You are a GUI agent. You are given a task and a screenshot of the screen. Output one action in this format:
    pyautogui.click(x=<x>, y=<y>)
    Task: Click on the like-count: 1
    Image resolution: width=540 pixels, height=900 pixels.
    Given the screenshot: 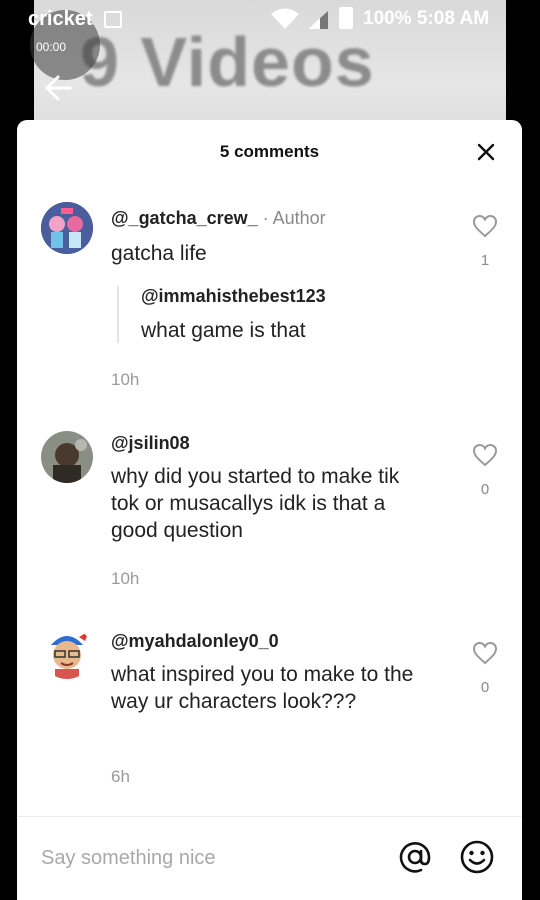 What is the action you would take?
    pyautogui.click(x=485, y=260)
    